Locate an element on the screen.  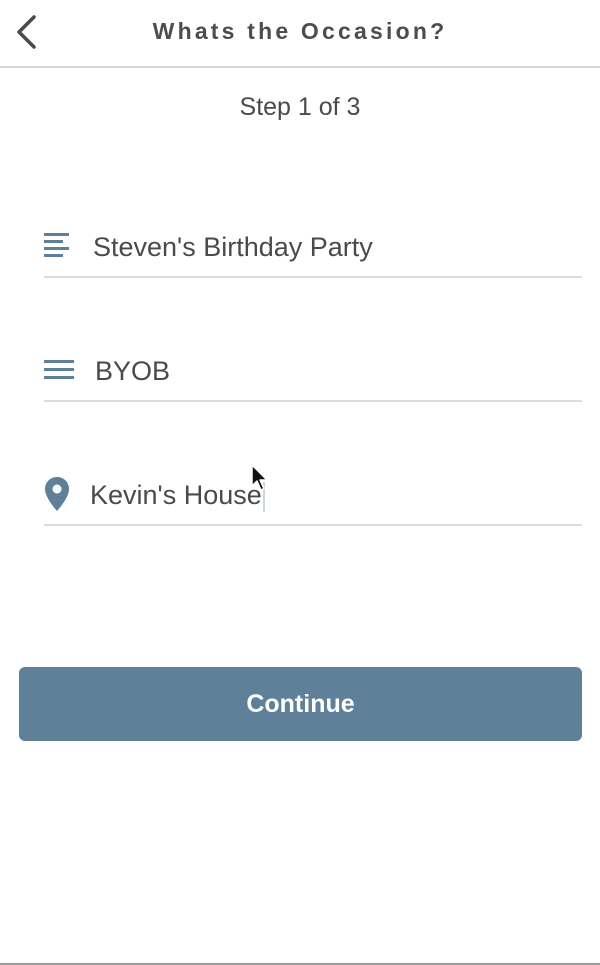
nav-header: Whats the Occasion? is located at coordinates (300, 34).